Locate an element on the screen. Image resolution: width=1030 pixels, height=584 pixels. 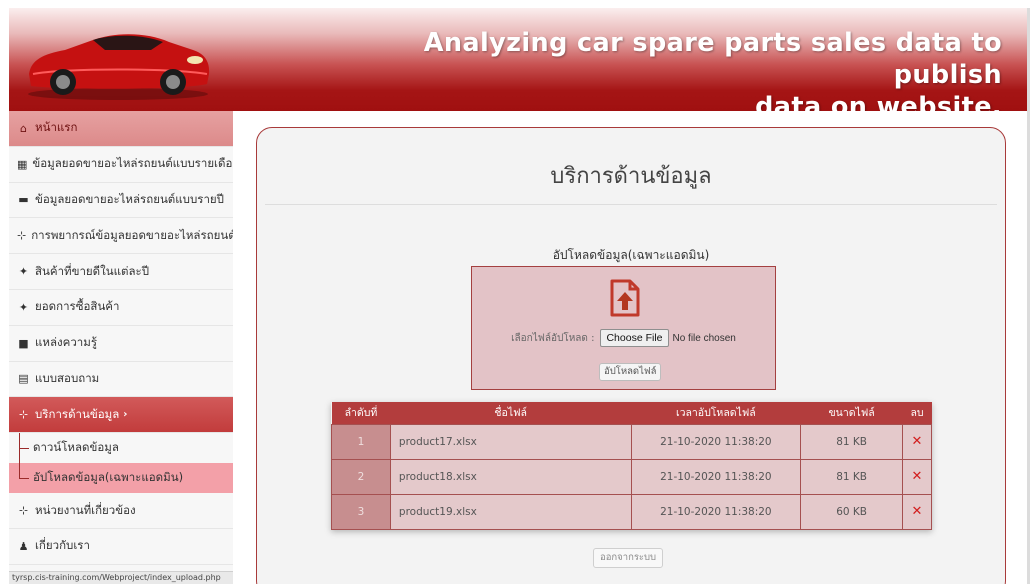
sidebar-item-label: ข้อมูลยอดขายอะไหล่รถยนต์แบบรายปี is located at coordinates (129, 198).